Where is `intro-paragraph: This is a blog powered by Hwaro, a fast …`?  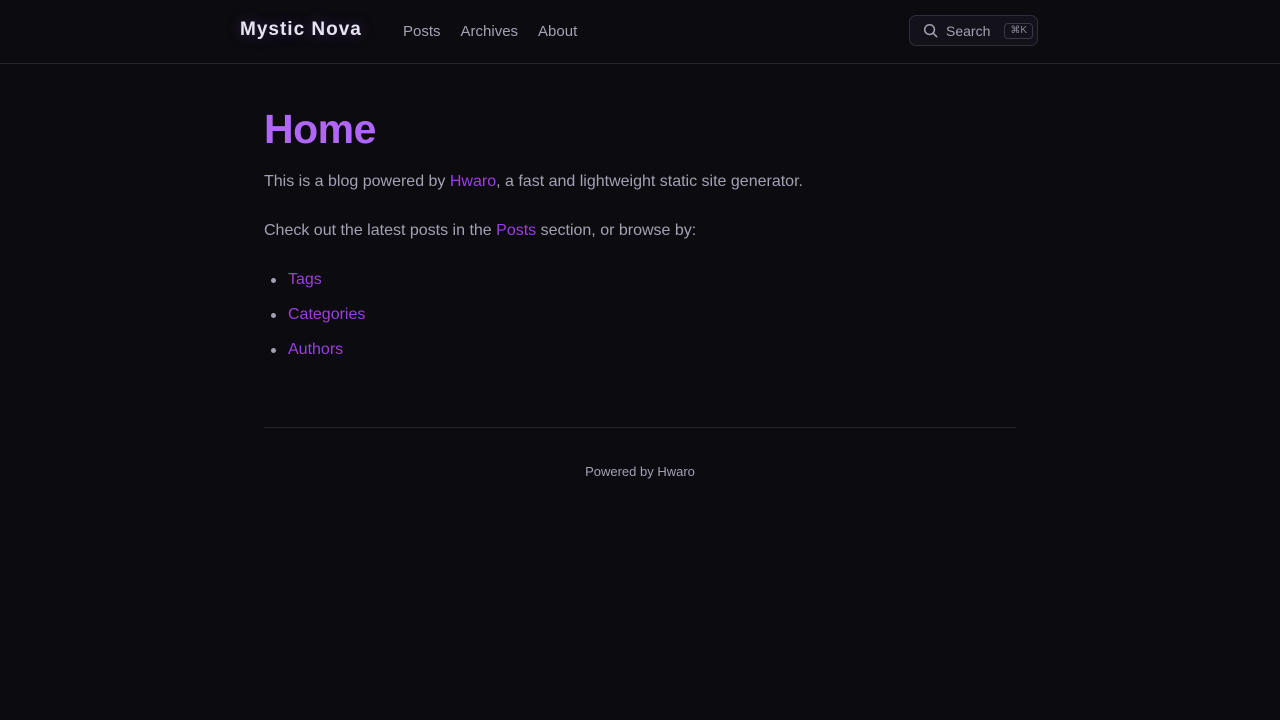
intro-paragraph: This is a blog powered by Hwaro, a fast … is located at coordinates (533, 182).